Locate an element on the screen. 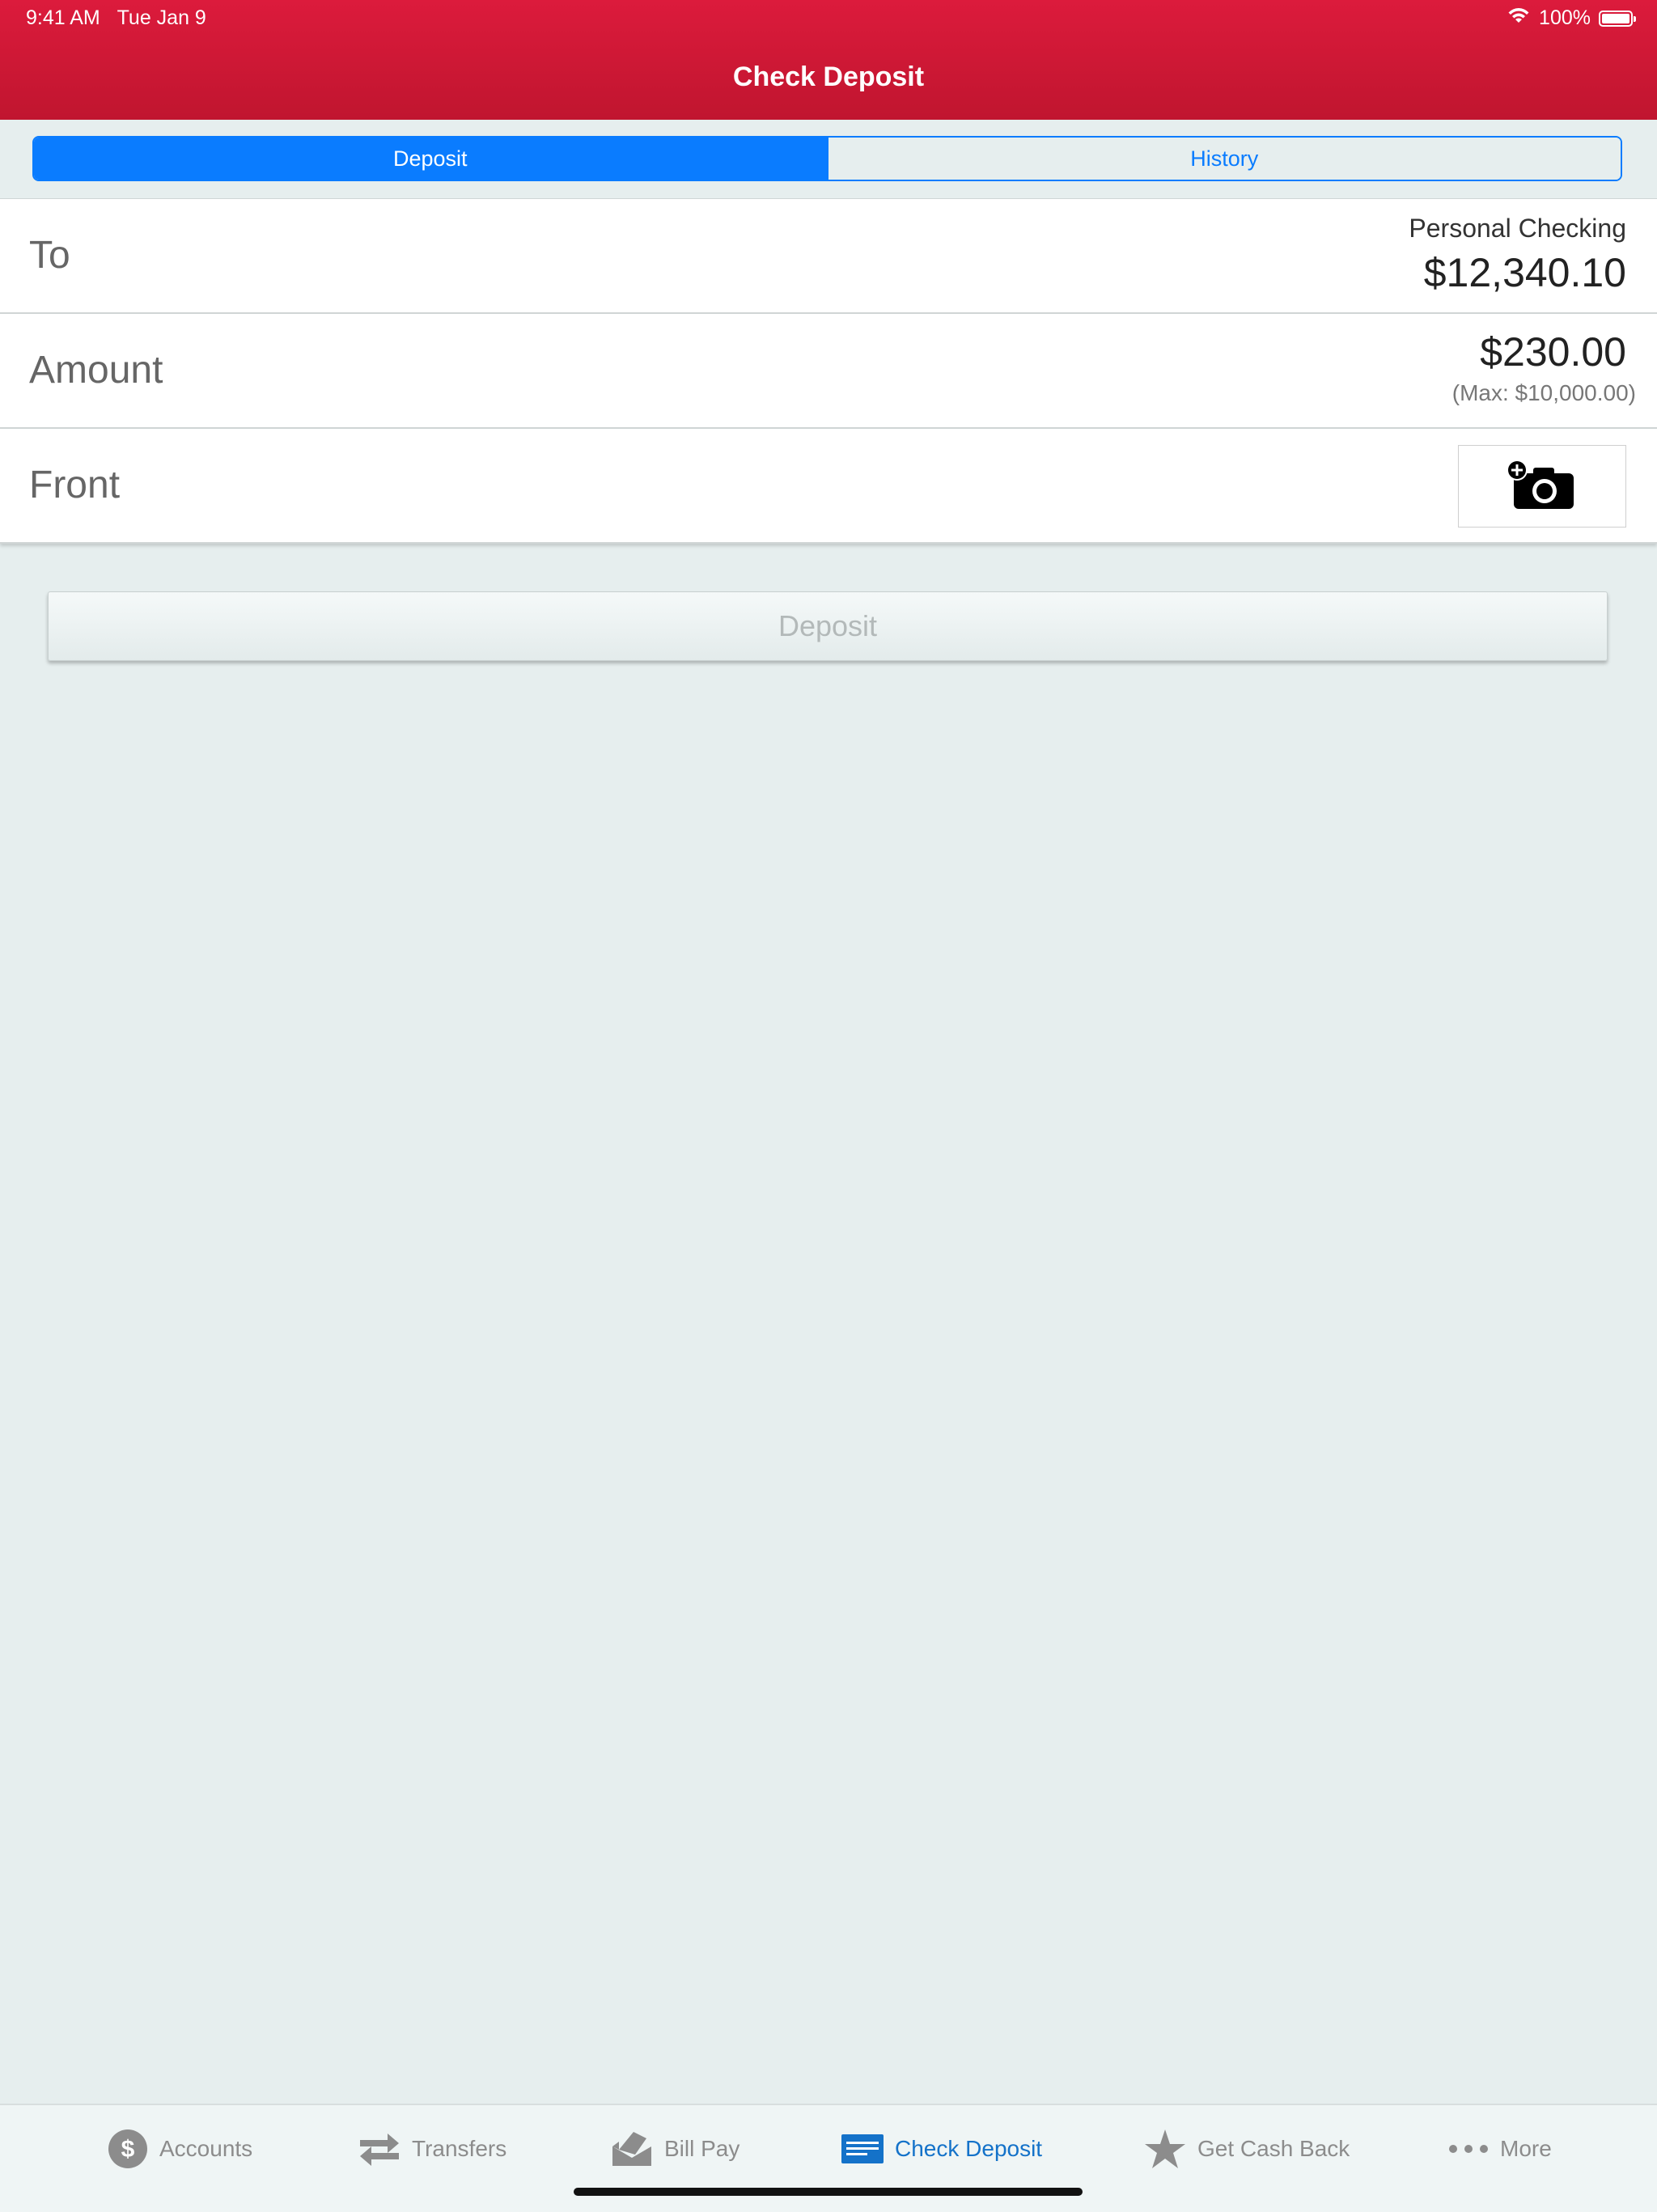 This screenshot has width=1657, height=2212. tab-label: Get Cash Back is located at coordinates (1273, 2148).